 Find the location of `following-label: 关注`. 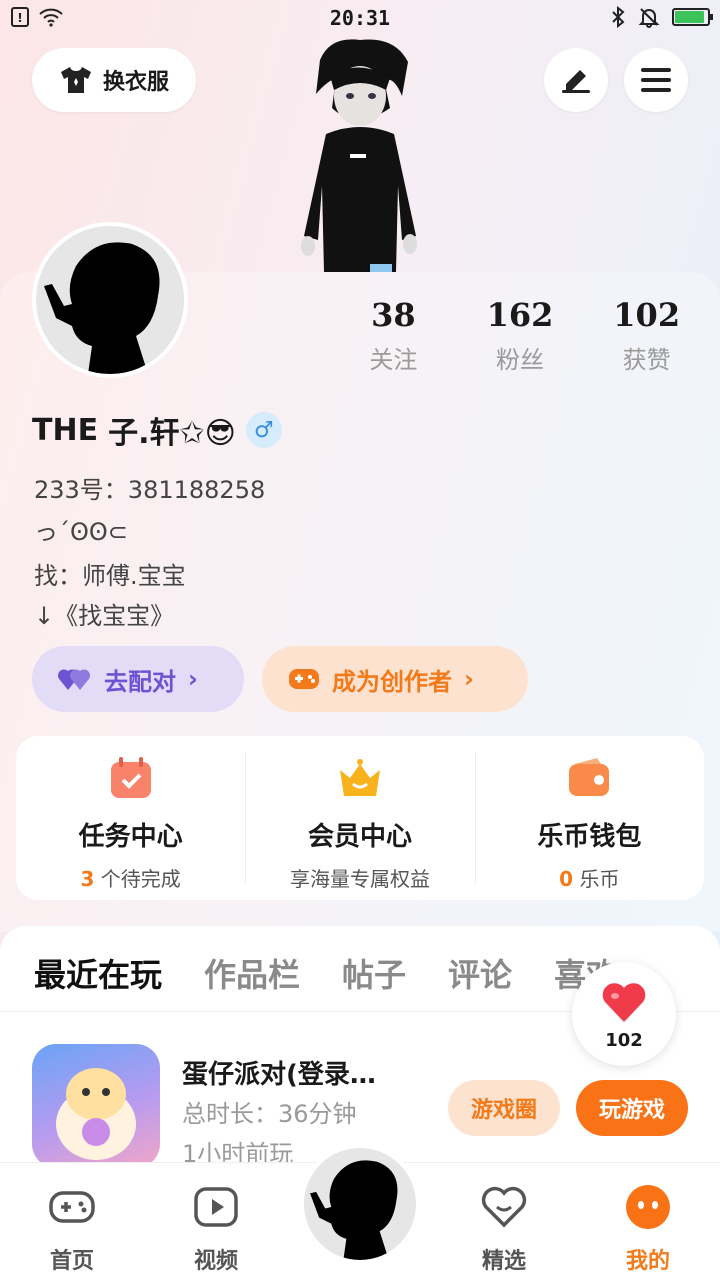

following-label: 关注 is located at coordinates (393, 360).